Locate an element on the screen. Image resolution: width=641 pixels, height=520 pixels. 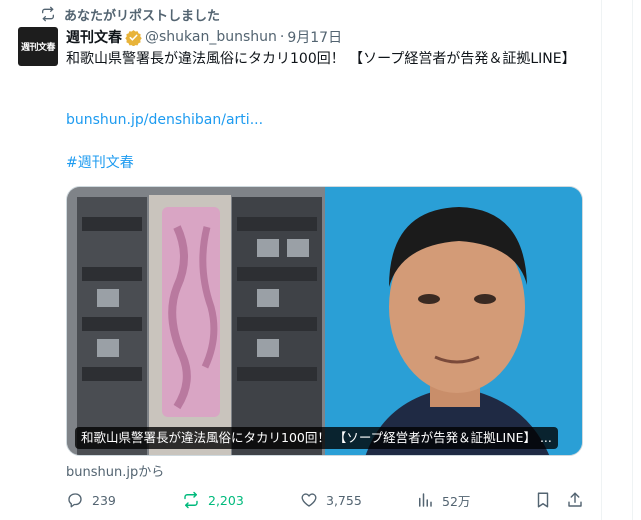
views-button: 52万 is located at coordinates (443, 500).